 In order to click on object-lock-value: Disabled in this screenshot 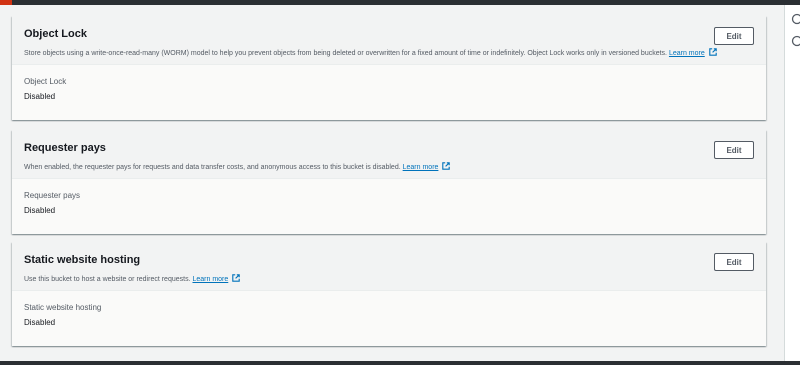, I will do `click(40, 96)`.